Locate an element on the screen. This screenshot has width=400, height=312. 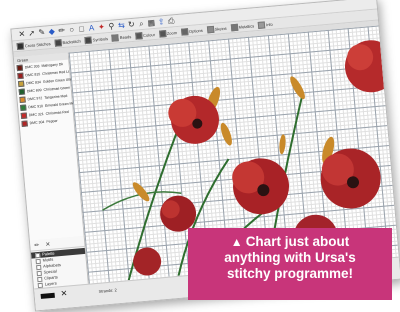
tab-backstitch: Backstitch is located at coordinates (67, 42).